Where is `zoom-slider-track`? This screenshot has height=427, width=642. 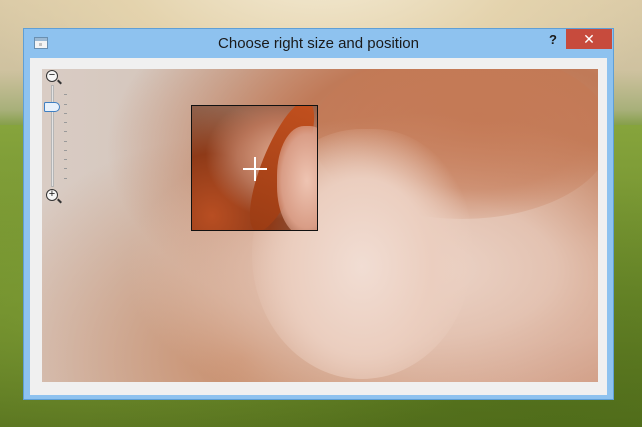 zoom-slider-track is located at coordinates (52, 136).